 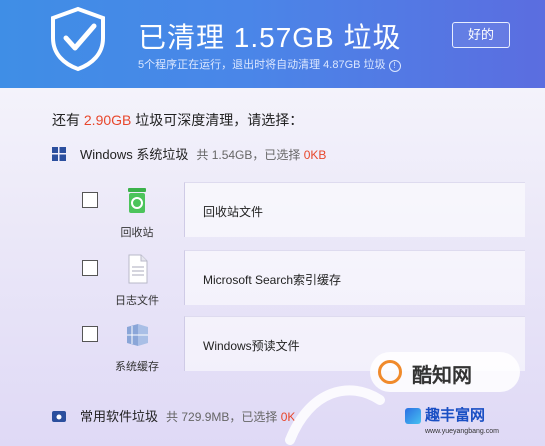 I want to click on log-file-icon, so click(x=138, y=269).